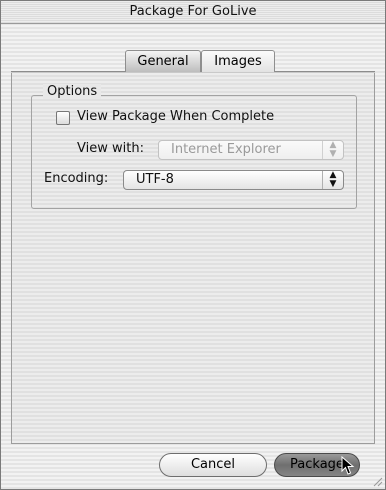 This screenshot has width=386, height=490. I want to click on view-with-popup: Internet Explorer ▲ ▼, so click(251, 150).